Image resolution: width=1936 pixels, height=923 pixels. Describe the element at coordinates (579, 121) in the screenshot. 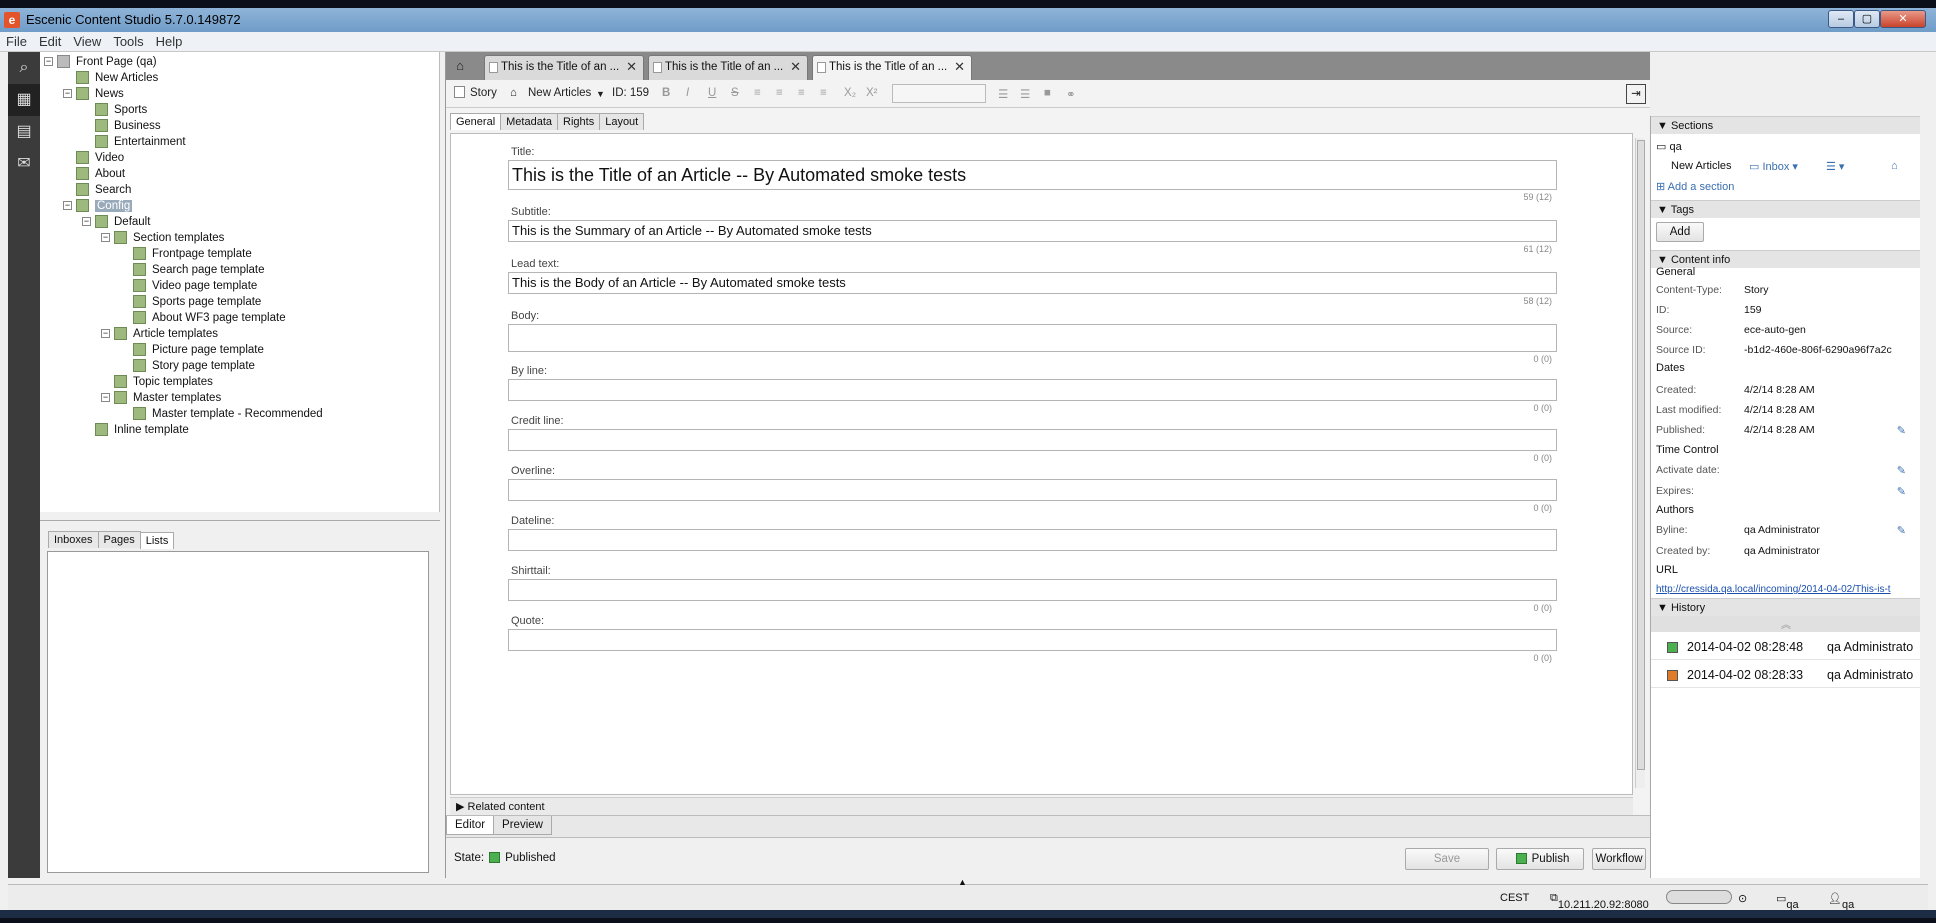

I see `tab-rights: Rights` at that location.